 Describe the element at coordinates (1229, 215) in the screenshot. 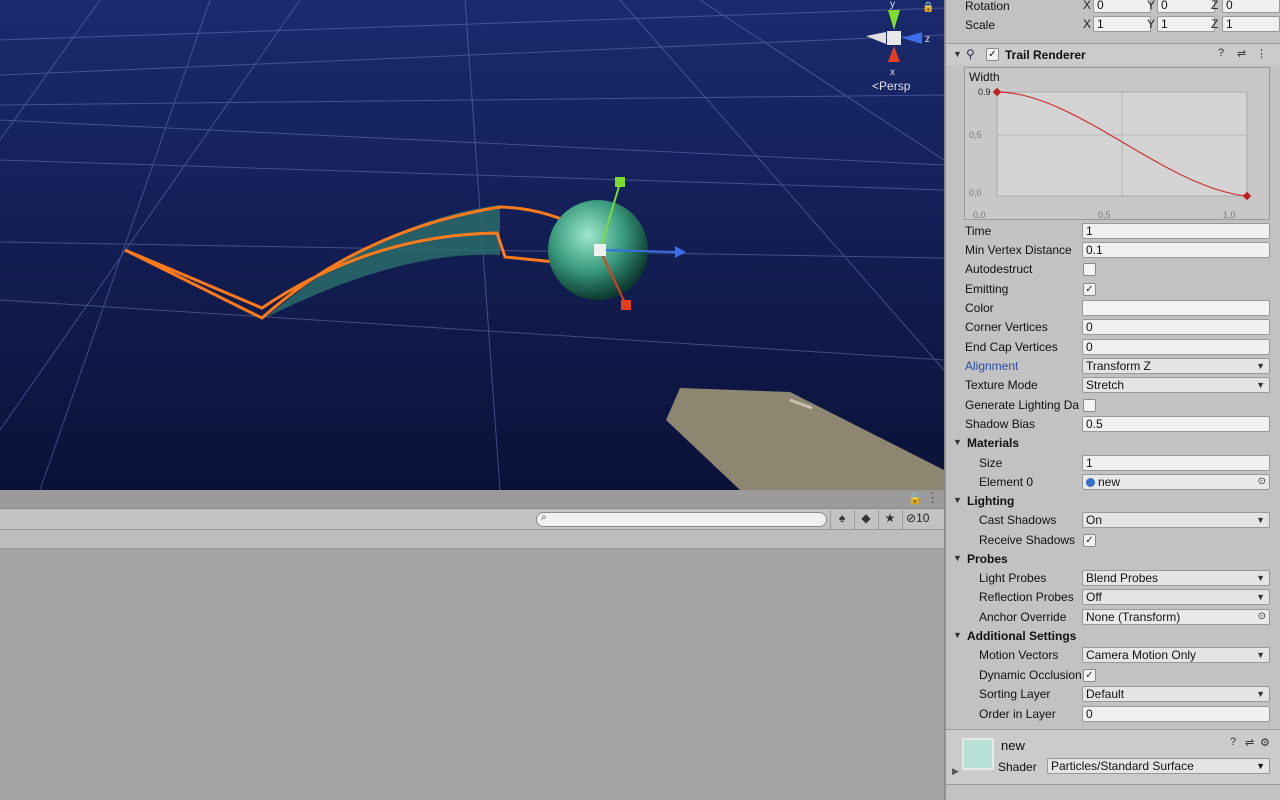

I see `x-tick-label: 1,0` at that location.